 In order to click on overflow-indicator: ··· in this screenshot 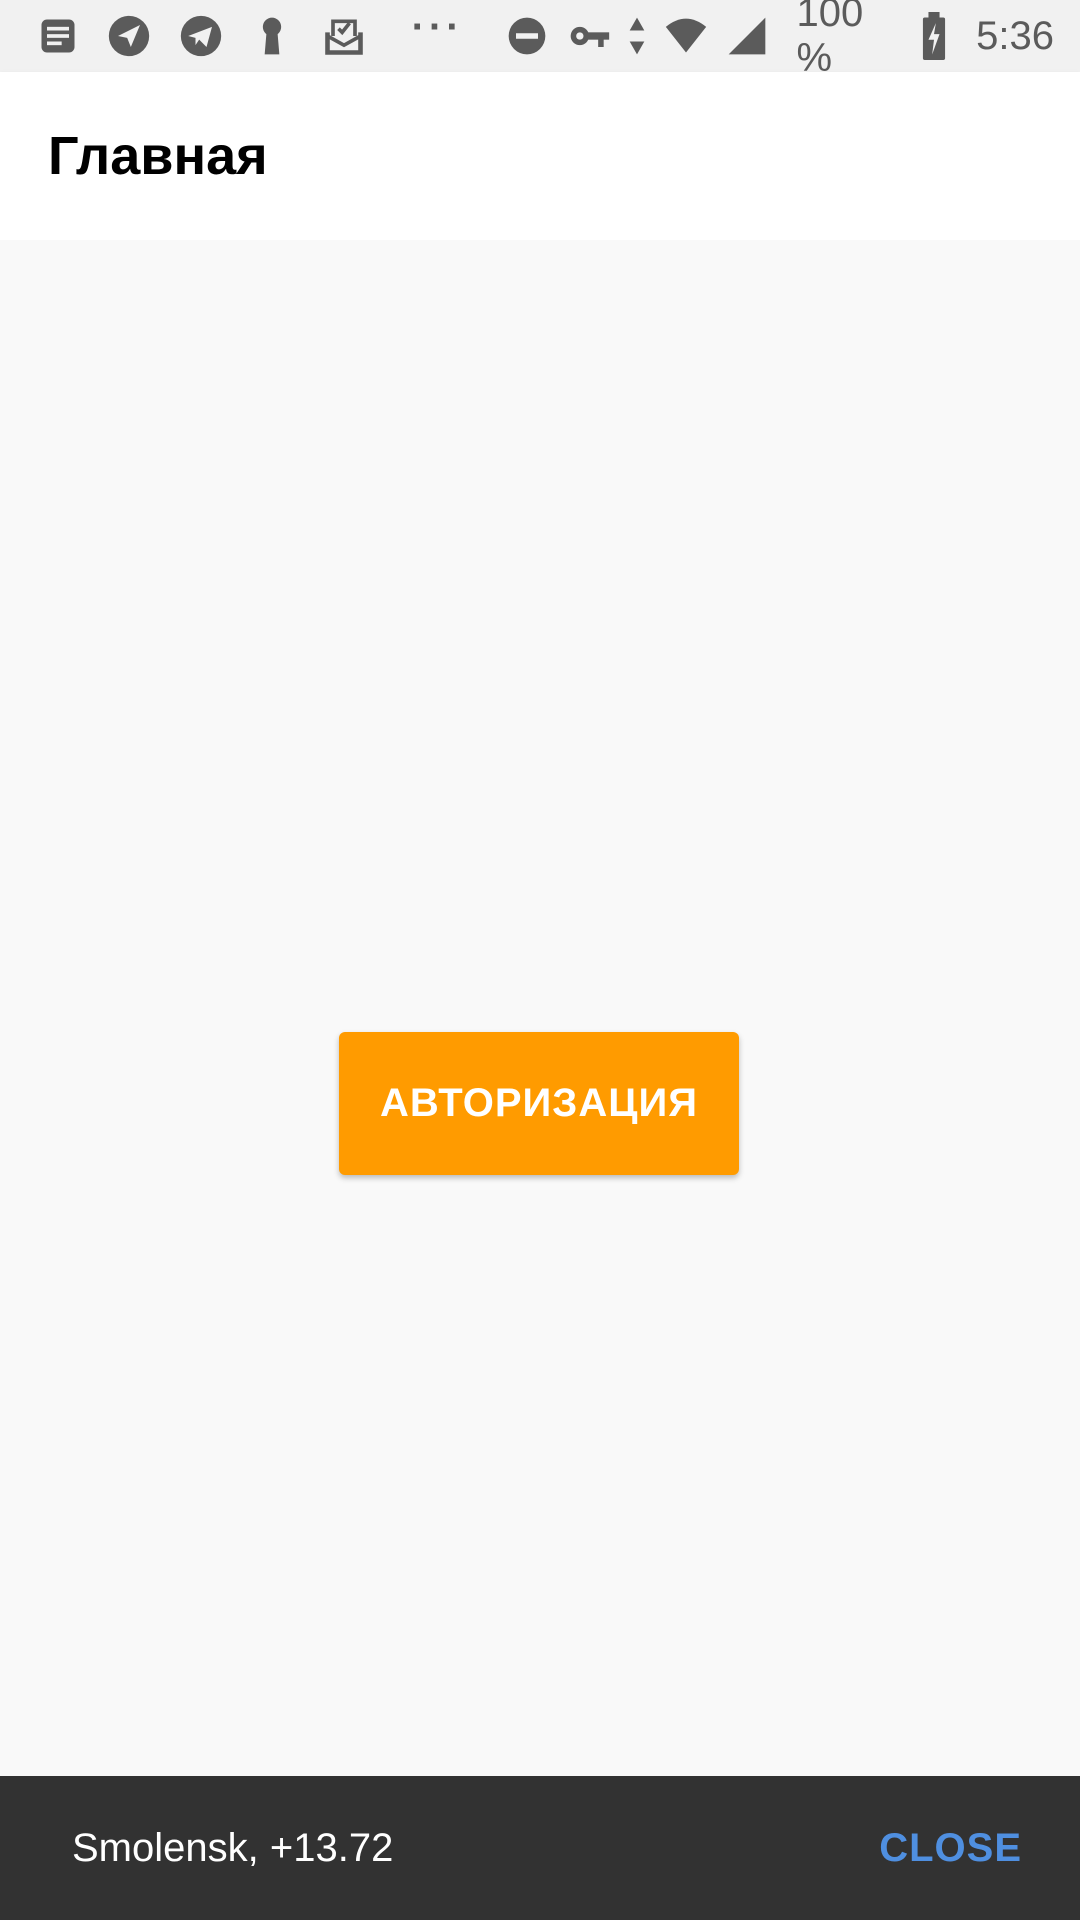, I will do `click(437, 26)`.